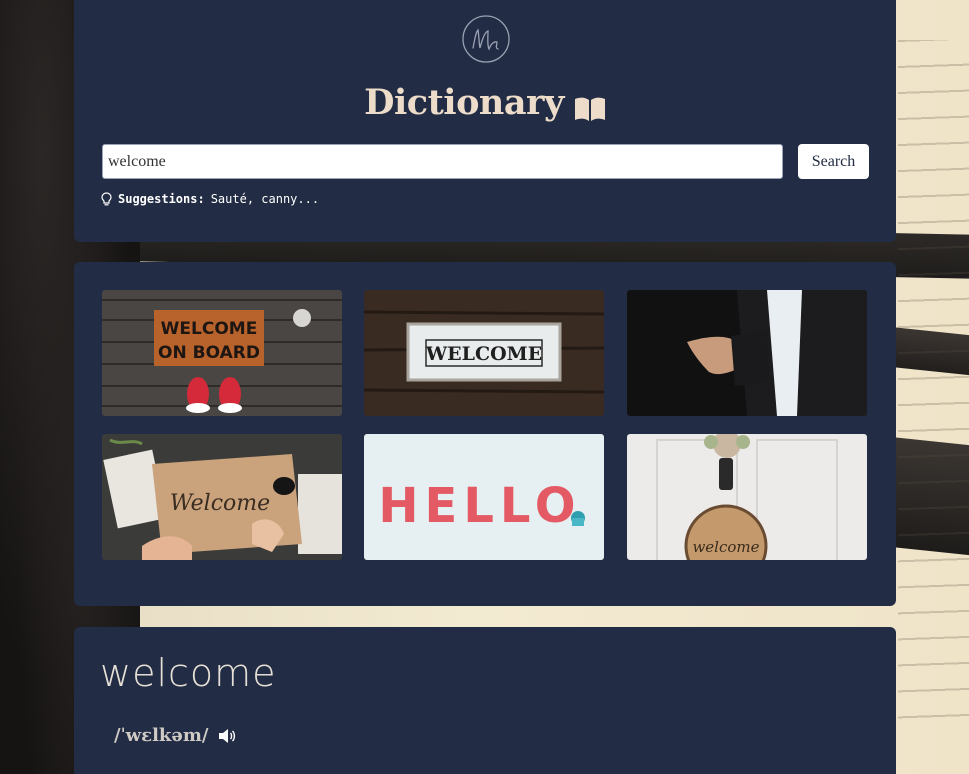 The image size is (969, 774). What do you see at coordinates (747, 497) in the screenshot?
I see `image-welcome-door: welcome` at bounding box center [747, 497].